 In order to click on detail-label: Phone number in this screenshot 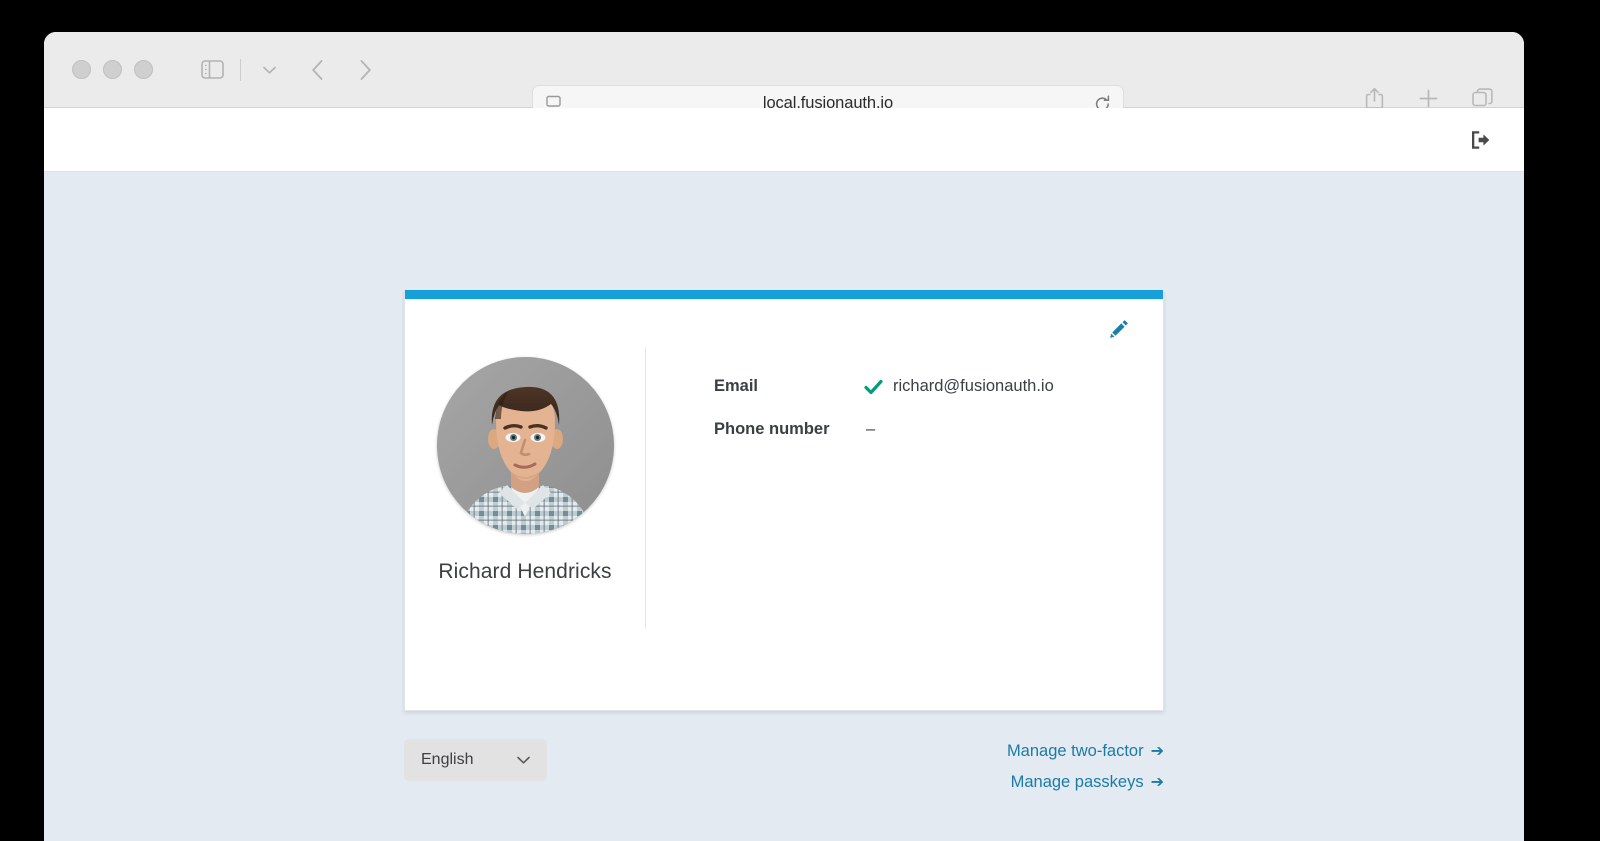, I will do `click(772, 429)`.